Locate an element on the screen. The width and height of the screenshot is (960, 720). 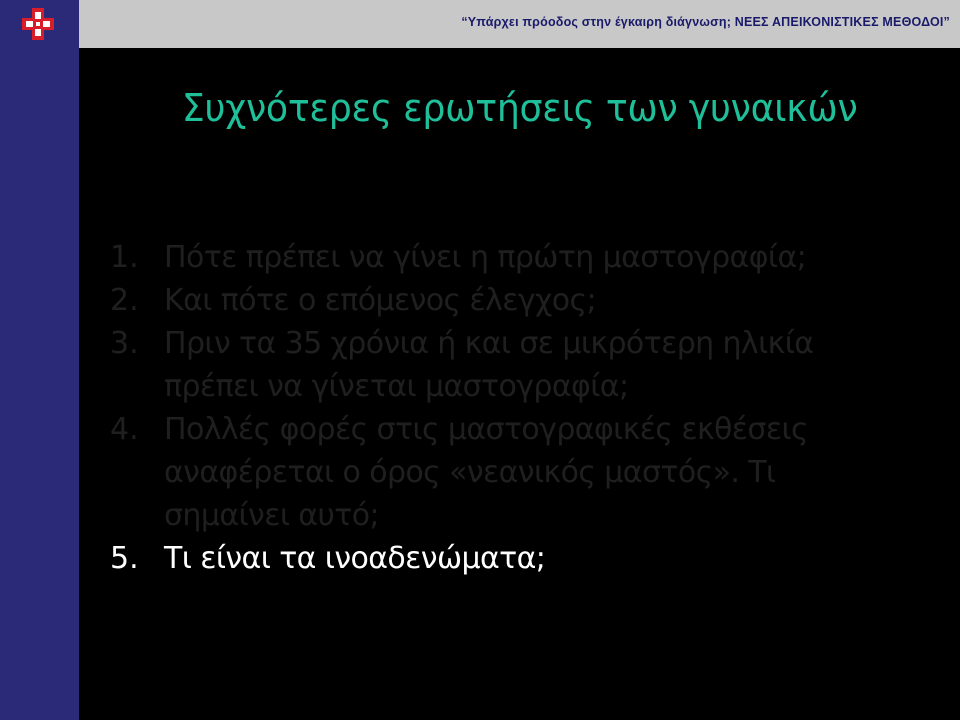
question-number: 5. is located at coordinates (124, 558).